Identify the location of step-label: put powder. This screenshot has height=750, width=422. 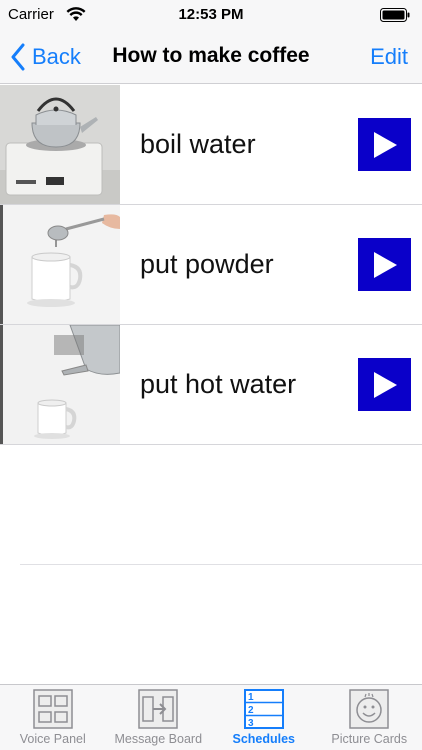
(207, 264).